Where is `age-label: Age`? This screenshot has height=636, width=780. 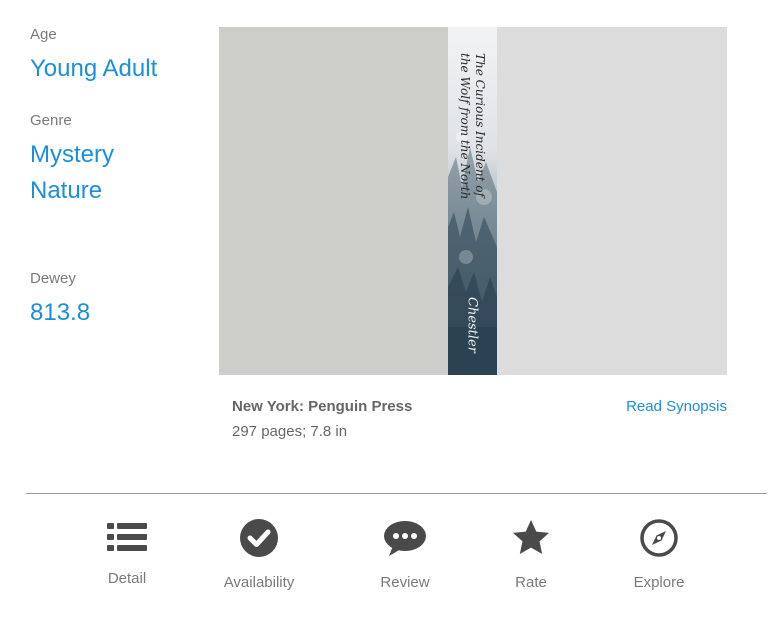
age-label: Age is located at coordinates (43, 34).